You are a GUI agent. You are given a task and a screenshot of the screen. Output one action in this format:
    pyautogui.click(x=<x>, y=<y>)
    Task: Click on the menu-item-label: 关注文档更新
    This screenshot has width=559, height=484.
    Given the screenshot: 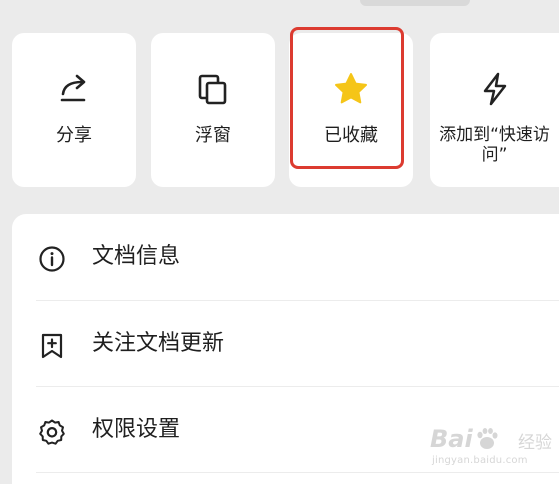 What is the action you would take?
    pyautogui.click(x=158, y=343)
    